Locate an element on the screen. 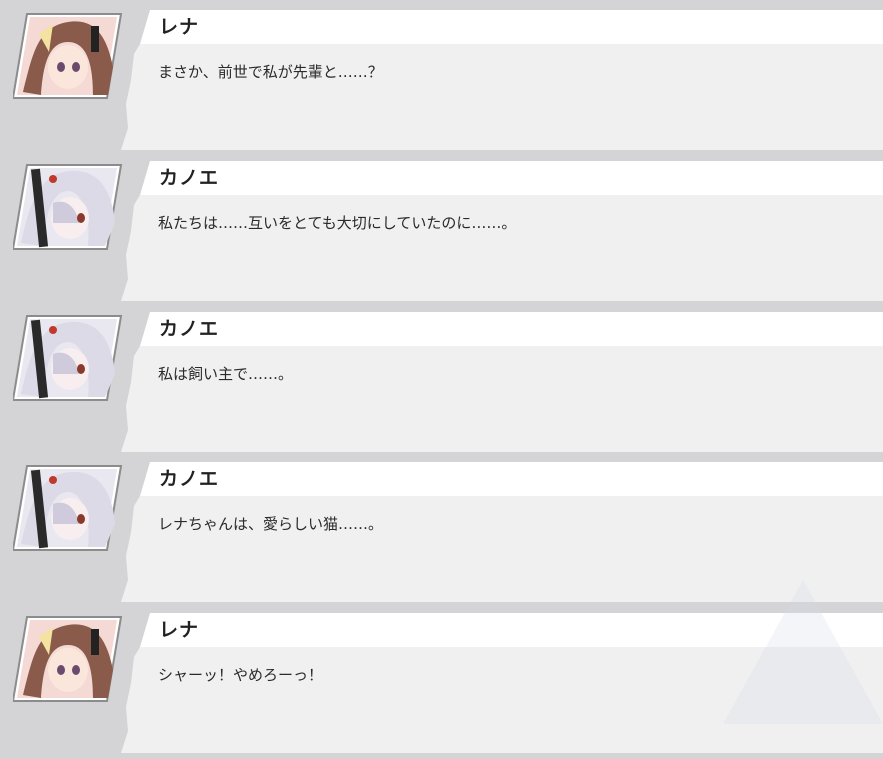 The width and height of the screenshot is (883, 759). dialogue-text: 私は飼い主で……。 is located at coordinates (226, 374).